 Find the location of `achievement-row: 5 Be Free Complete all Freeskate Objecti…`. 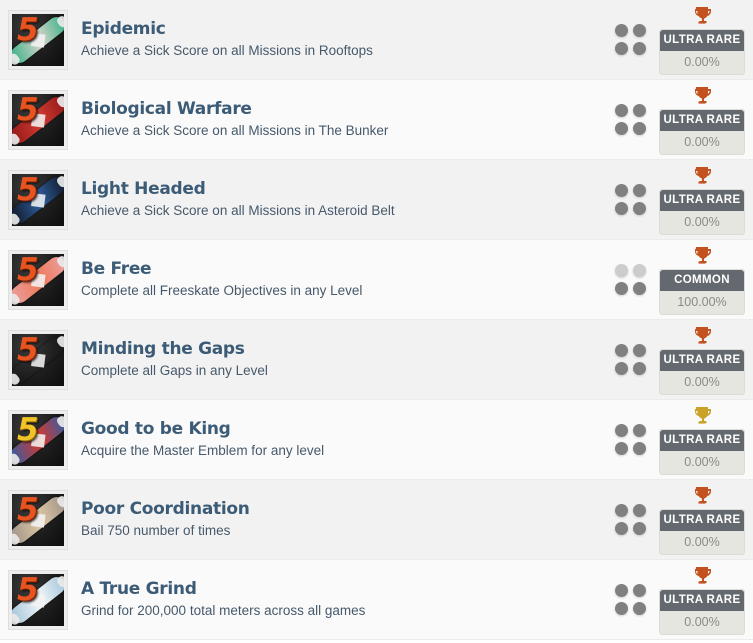

achievement-row: 5 Be Free Complete all Freeskate Objecti… is located at coordinates (376, 280).